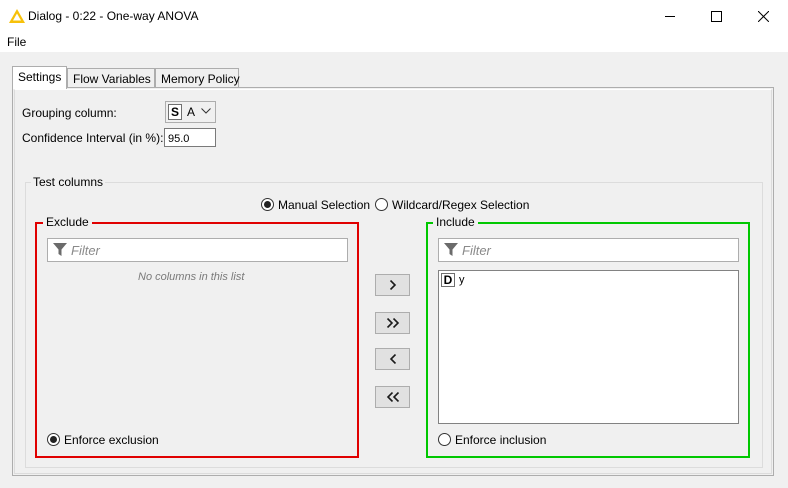 The height and width of the screenshot is (488, 788). Describe the element at coordinates (476, 250) in the screenshot. I see `include-filter-placeholder: Filter` at that location.